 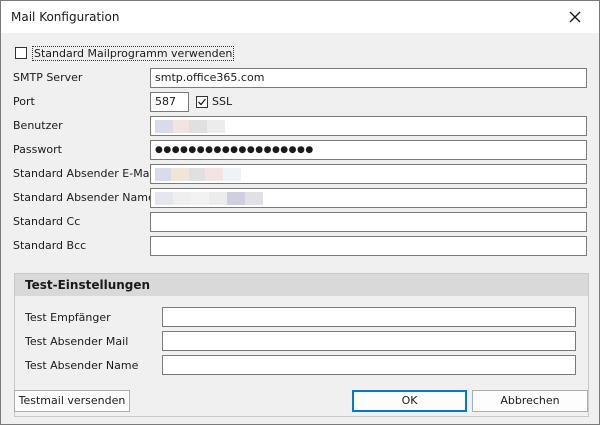 What do you see at coordinates (47, 221) in the screenshot?
I see `cc-label: Standard Cc` at bounding box center [47, 221].